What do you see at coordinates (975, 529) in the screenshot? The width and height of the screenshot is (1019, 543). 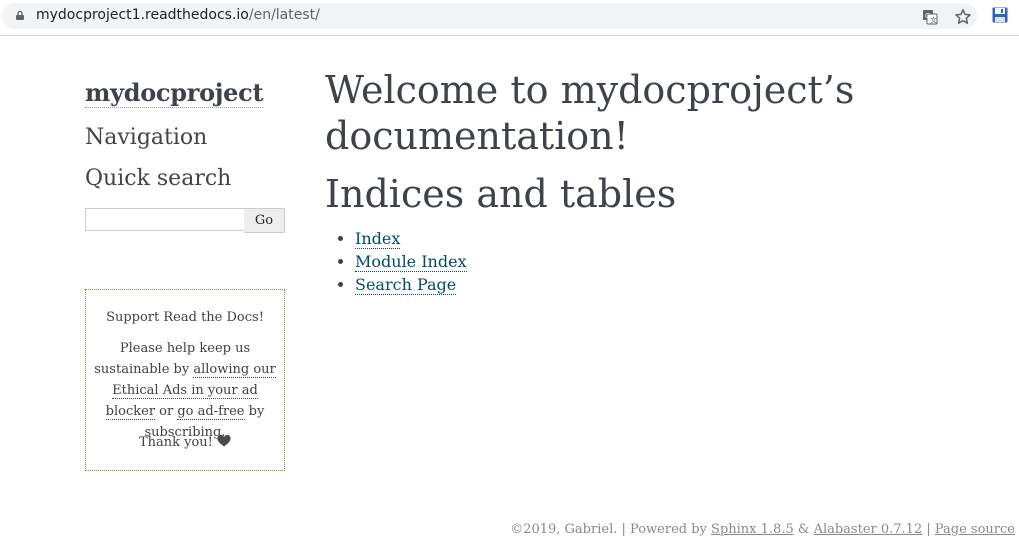 I see `page-source-link: Page source` at bounding box center [975, 529].